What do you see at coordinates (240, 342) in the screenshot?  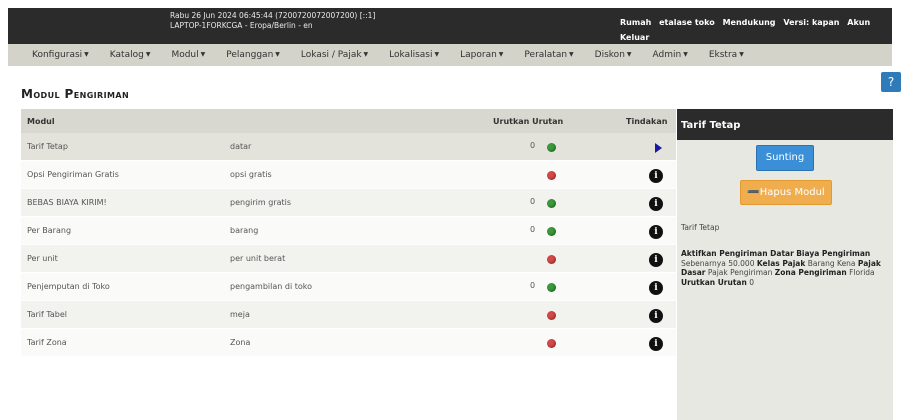 I see `module-code: Zona` at bounding box center [240, 342].